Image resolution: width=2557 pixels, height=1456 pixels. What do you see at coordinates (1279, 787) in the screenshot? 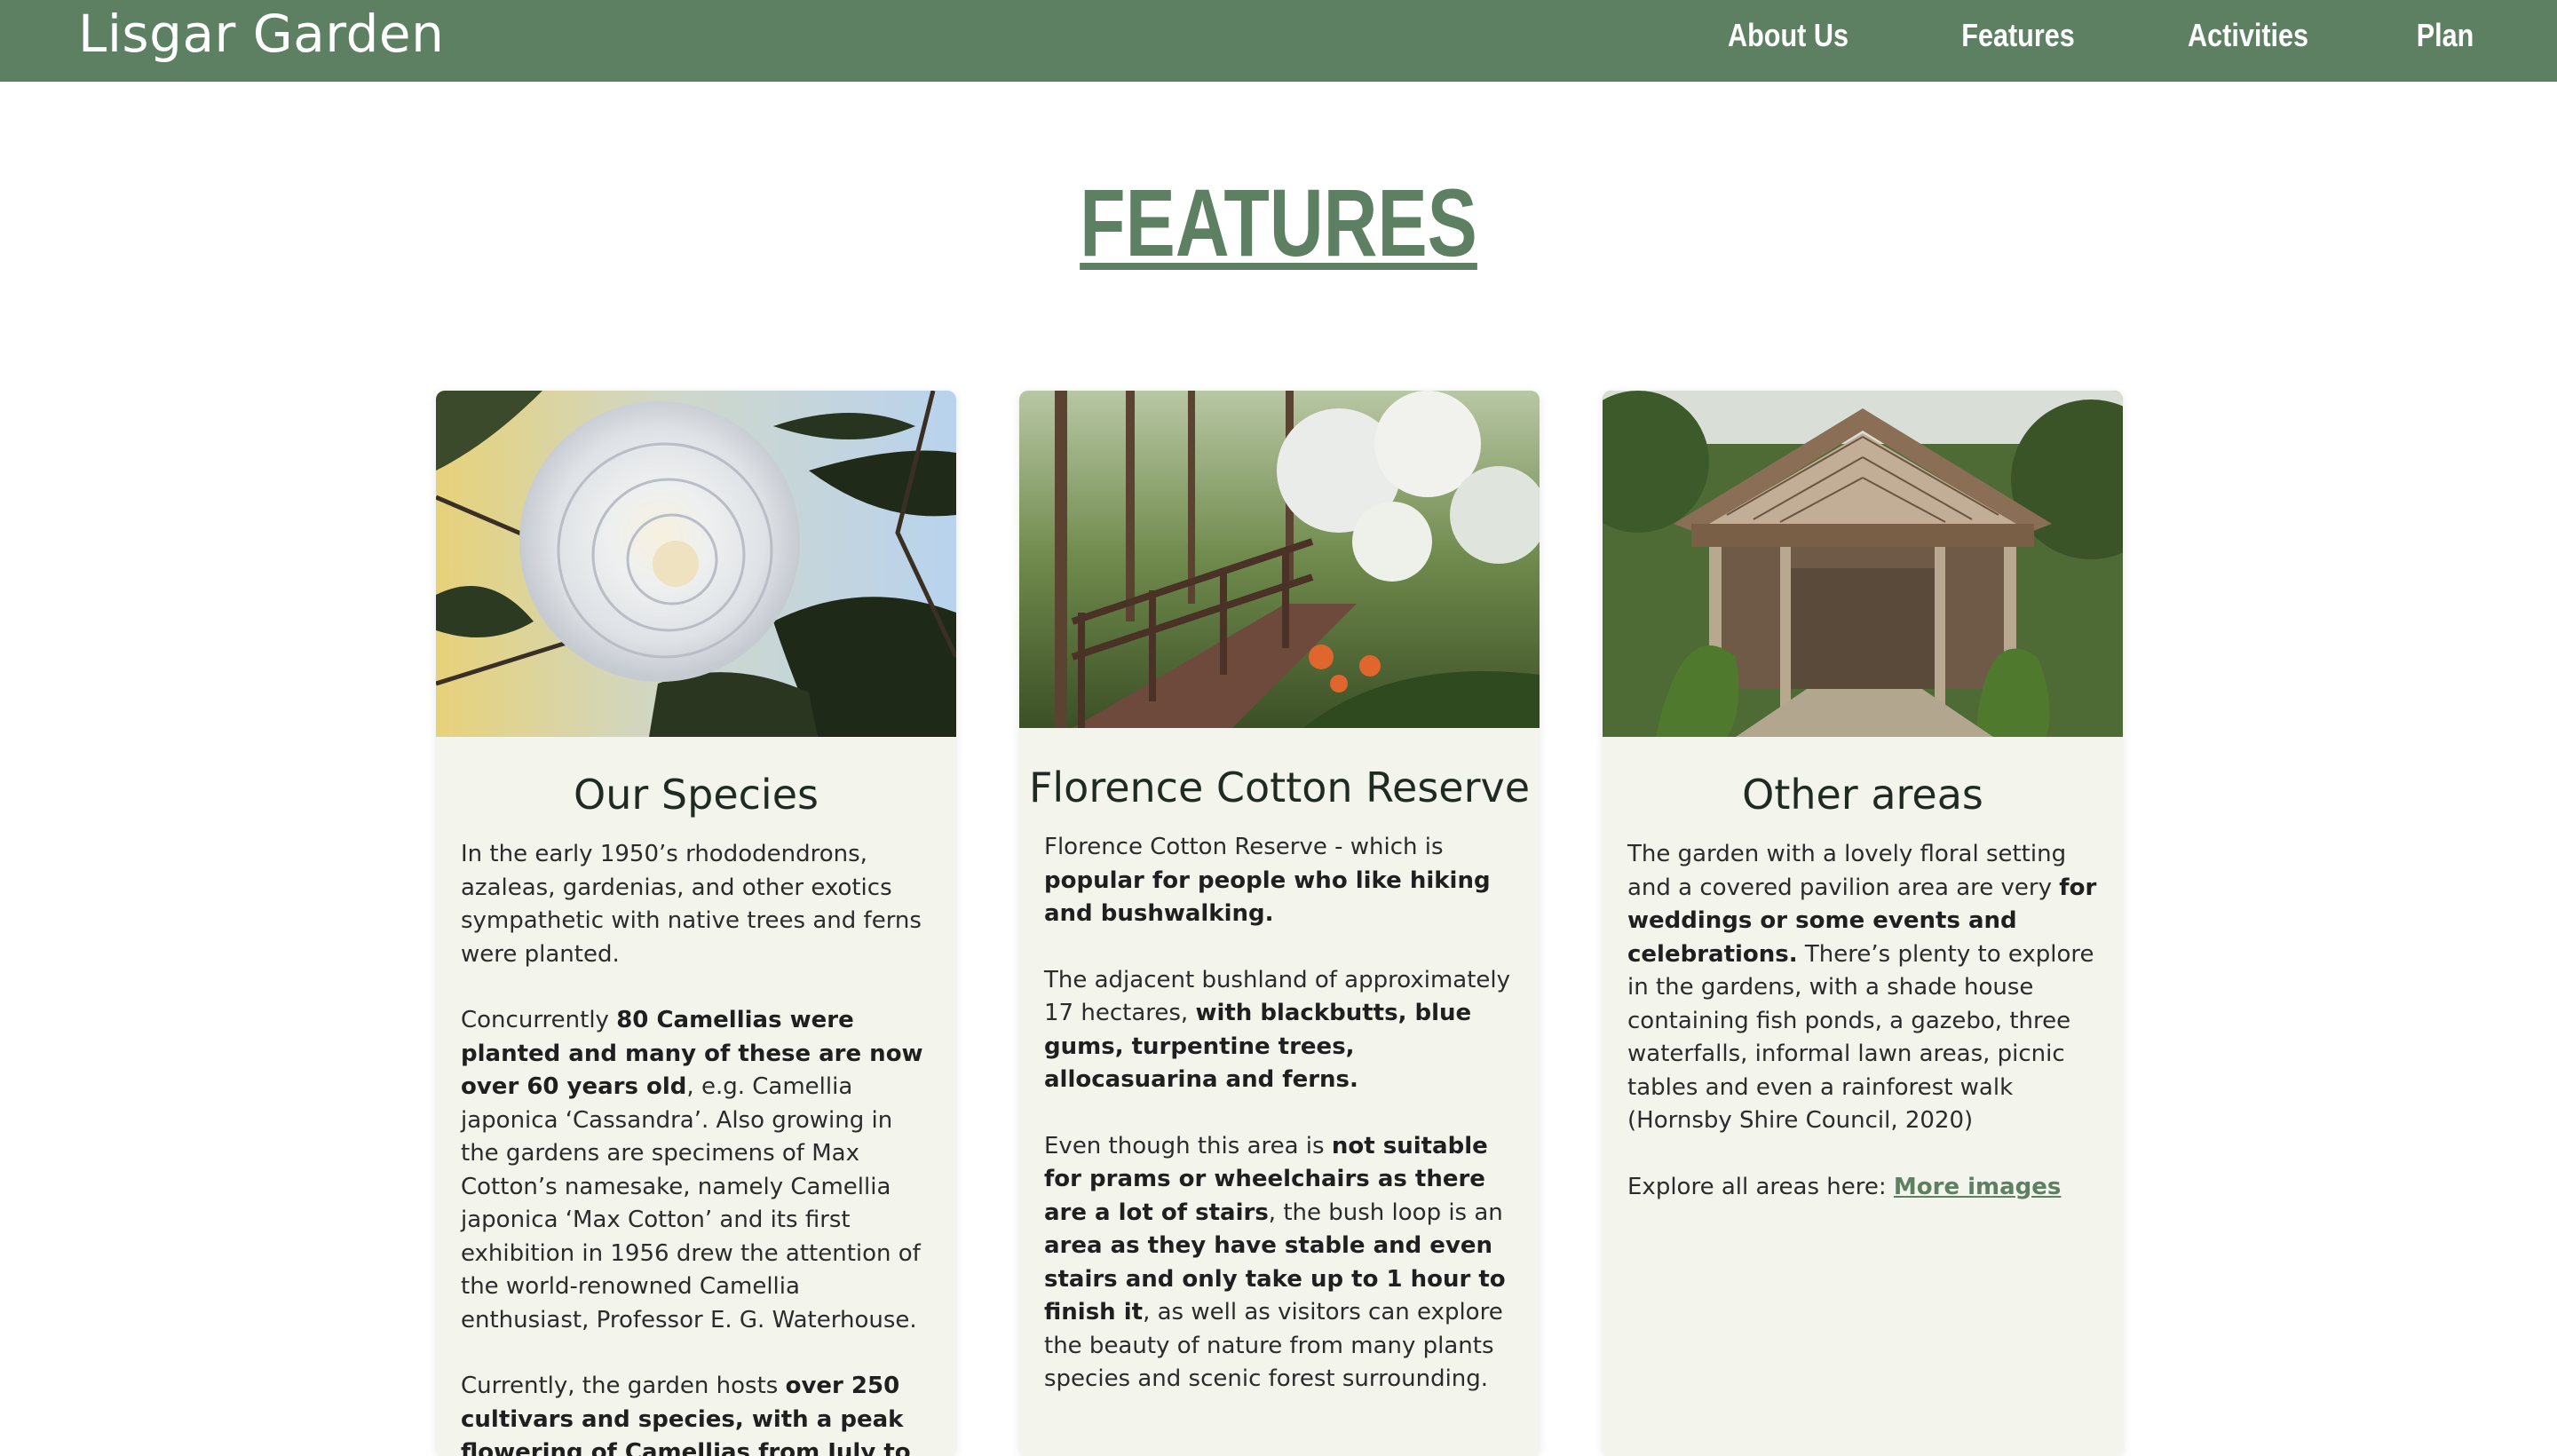
I see `card-title: Florence Cotton Reserve` at bounding box center [1279, 787].